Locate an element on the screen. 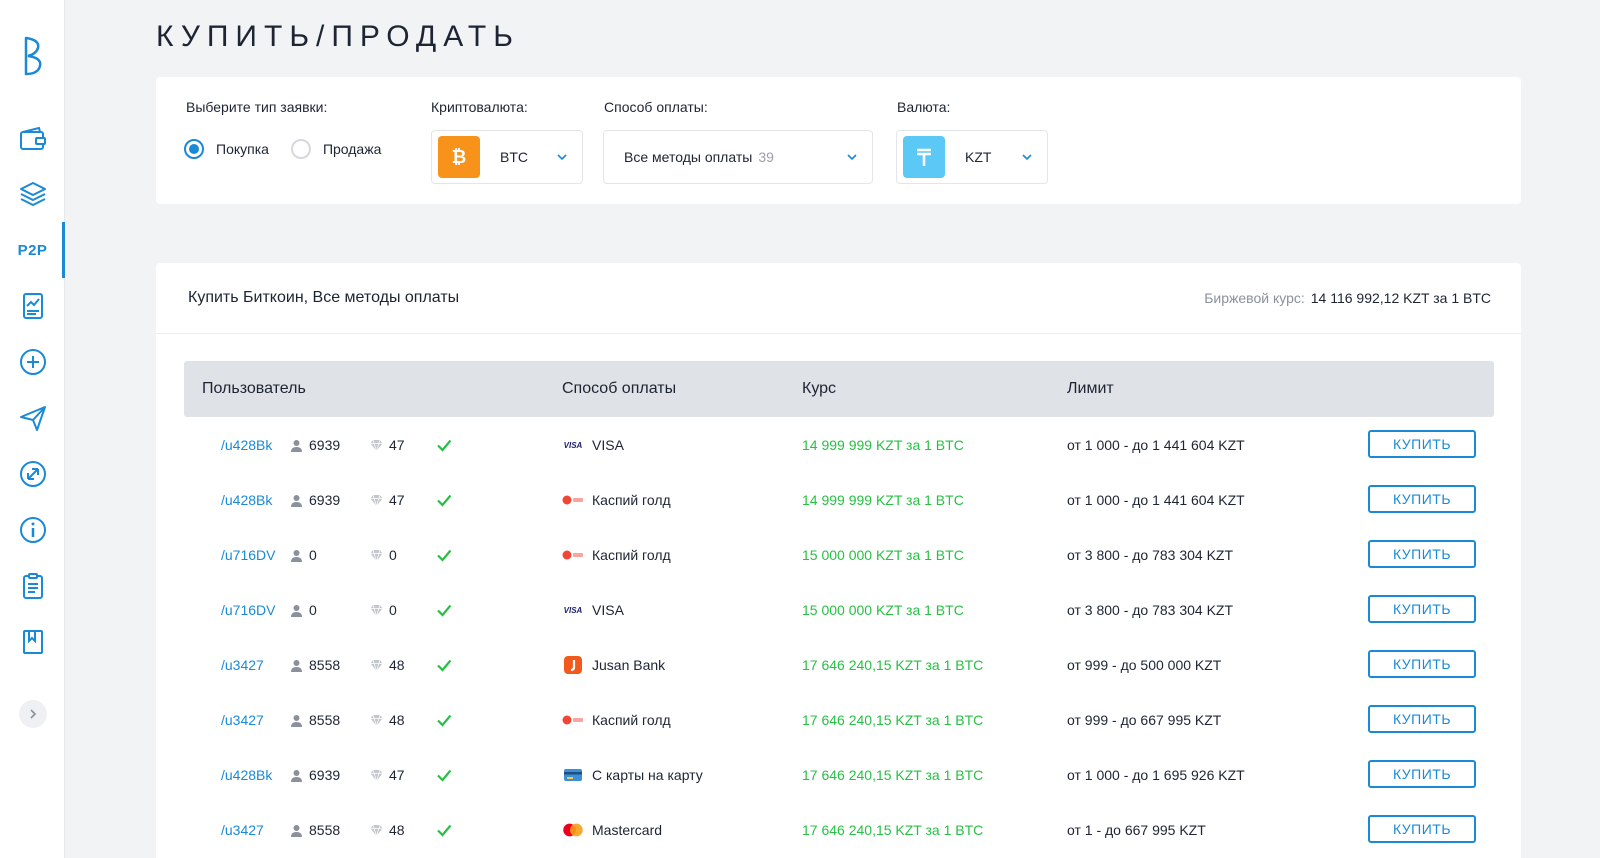  plus-circle-icon is located at coordinates (32, 362).